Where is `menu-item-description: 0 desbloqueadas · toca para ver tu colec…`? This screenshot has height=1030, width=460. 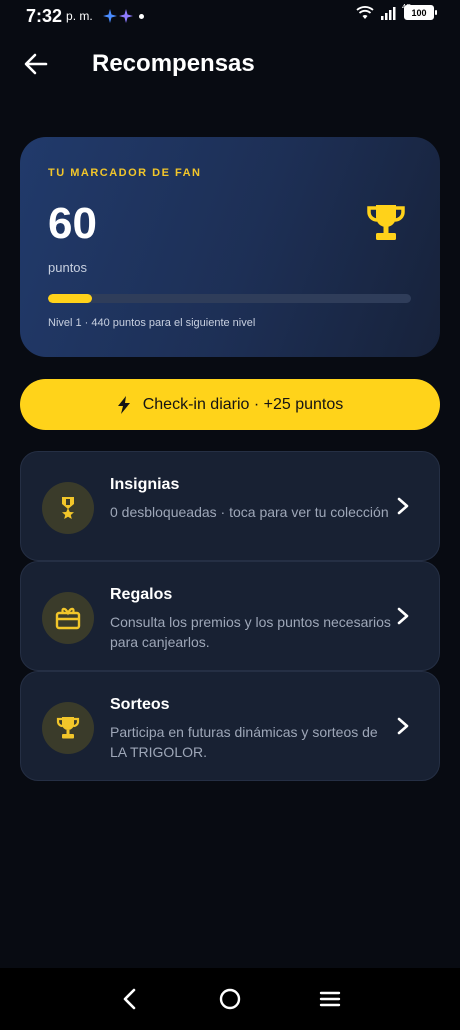
menu-item-description: 0 desbloqueadas · toca para ver tu colec… is located at coordinates (249, 512).